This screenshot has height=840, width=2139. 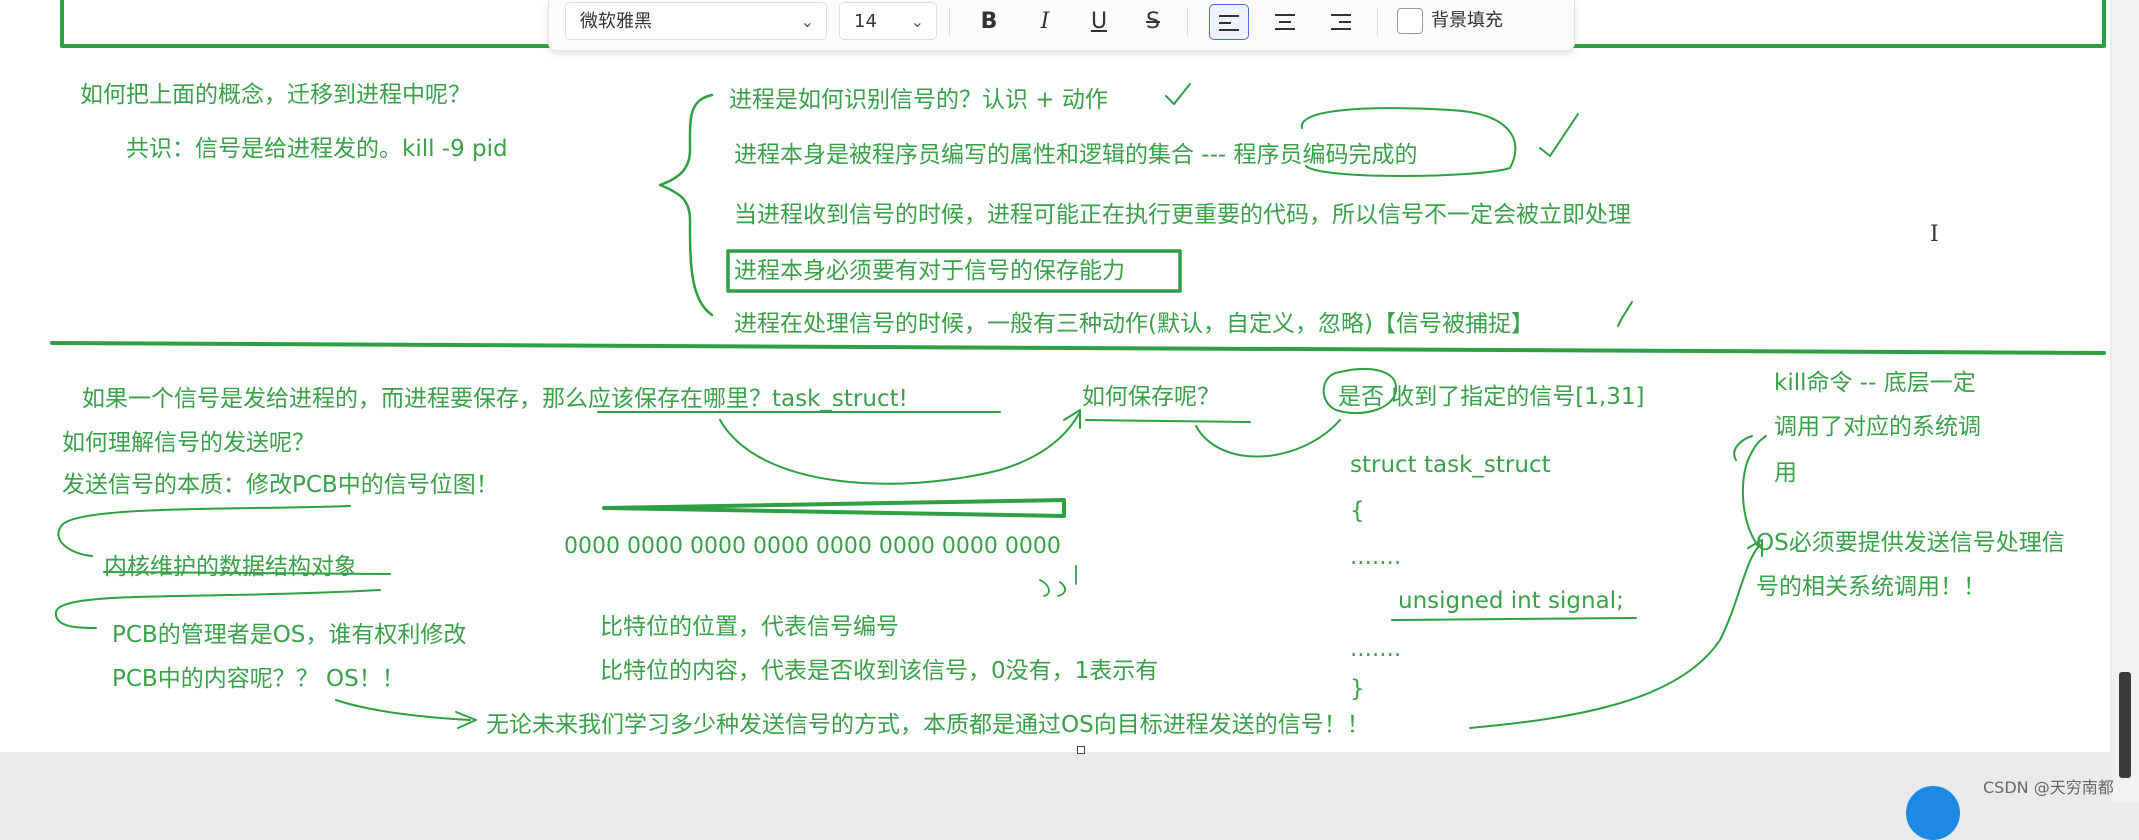 I want to click on align-left-icon, so click(x=1229, y=23).